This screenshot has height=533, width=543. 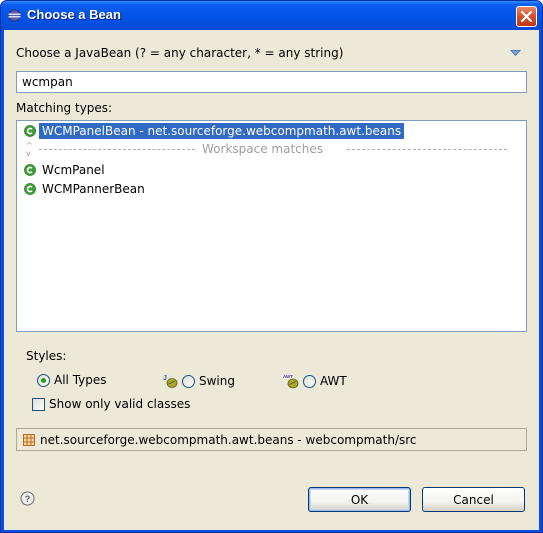 I want to click on radio-label: Swing, so click(x=217, y=381).